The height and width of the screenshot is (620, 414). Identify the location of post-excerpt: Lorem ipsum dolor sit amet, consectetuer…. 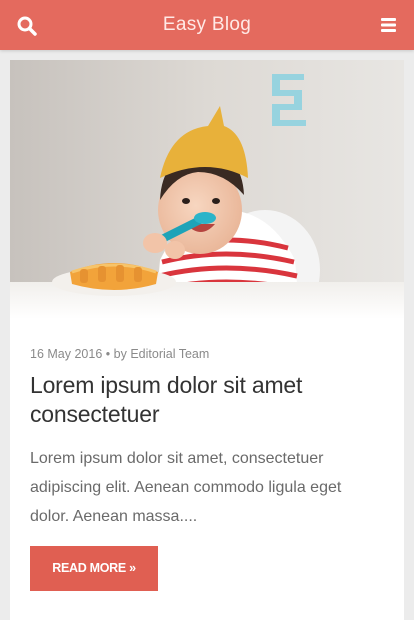
(186, 487).